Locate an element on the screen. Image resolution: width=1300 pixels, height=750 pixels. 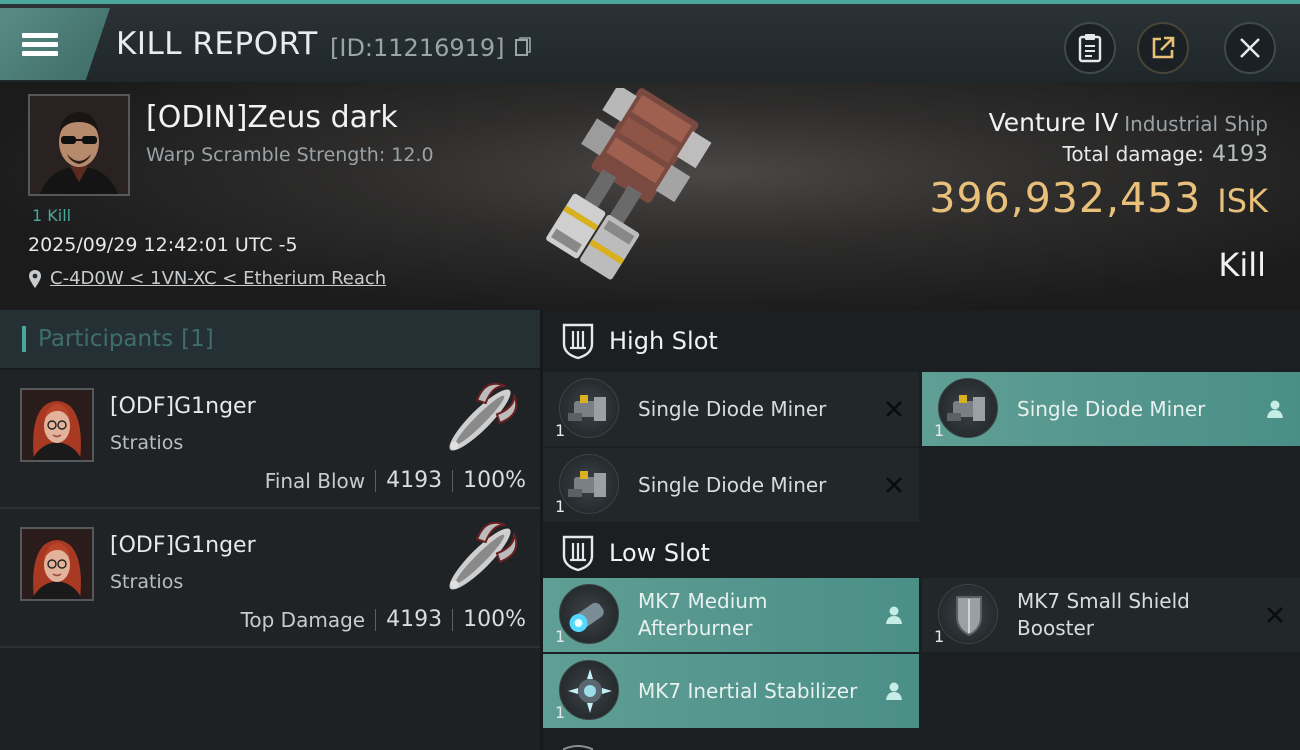
victim-avatar is located at coordinates (79, 145).